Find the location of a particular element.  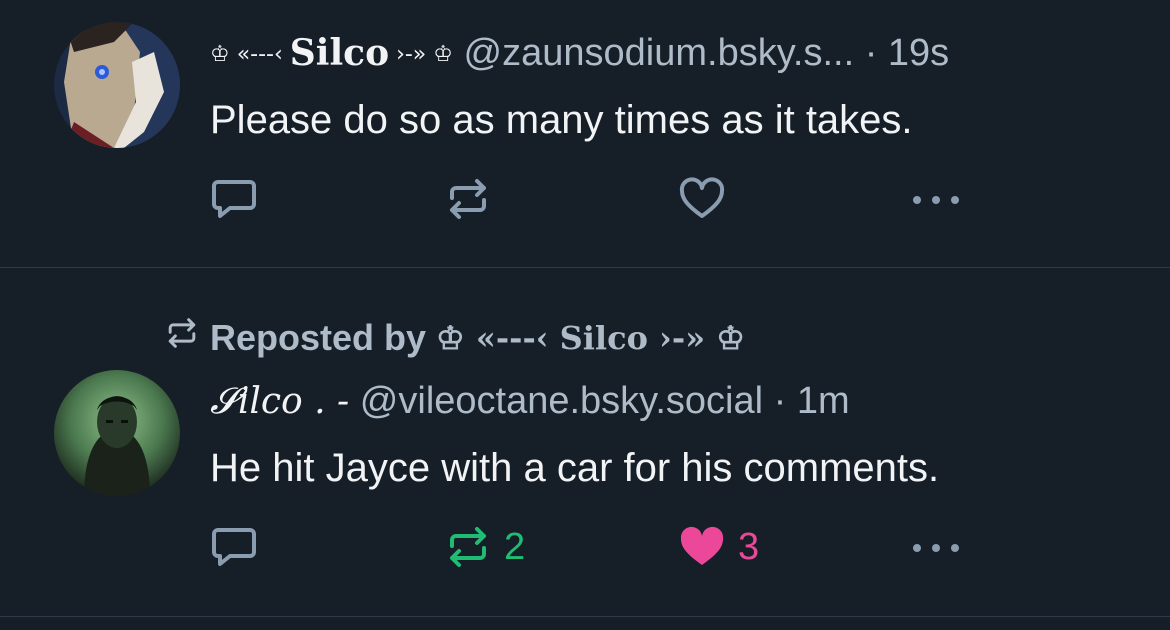

post-actions is located at coordinates (590, 199).